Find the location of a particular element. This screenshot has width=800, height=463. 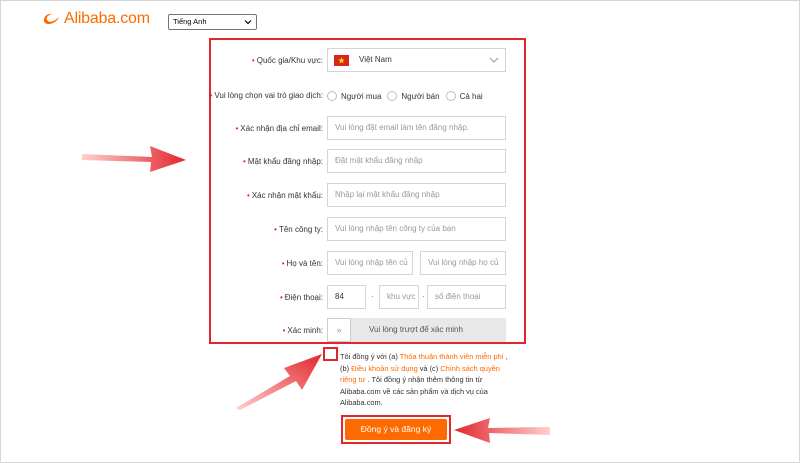

verify-slider: » Vui lòng trượt để xác minh is located at coordinates (416, 330).